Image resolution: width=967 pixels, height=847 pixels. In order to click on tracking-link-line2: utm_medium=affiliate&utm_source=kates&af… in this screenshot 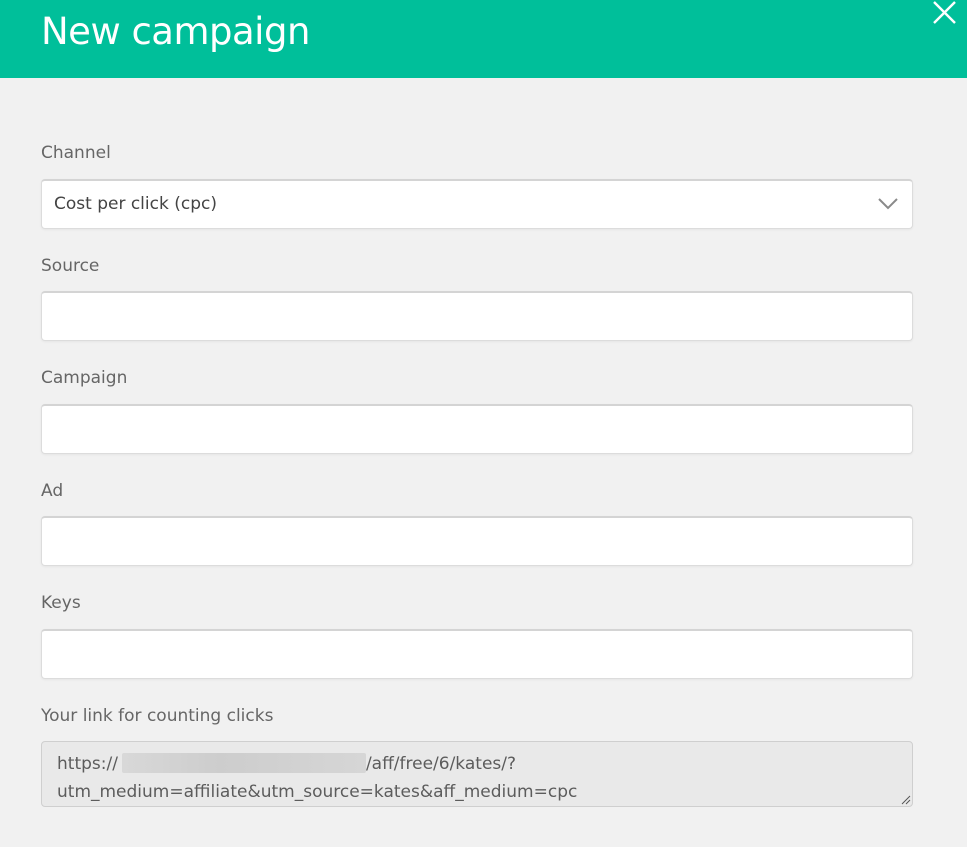, I will do `click(317, 792)`.